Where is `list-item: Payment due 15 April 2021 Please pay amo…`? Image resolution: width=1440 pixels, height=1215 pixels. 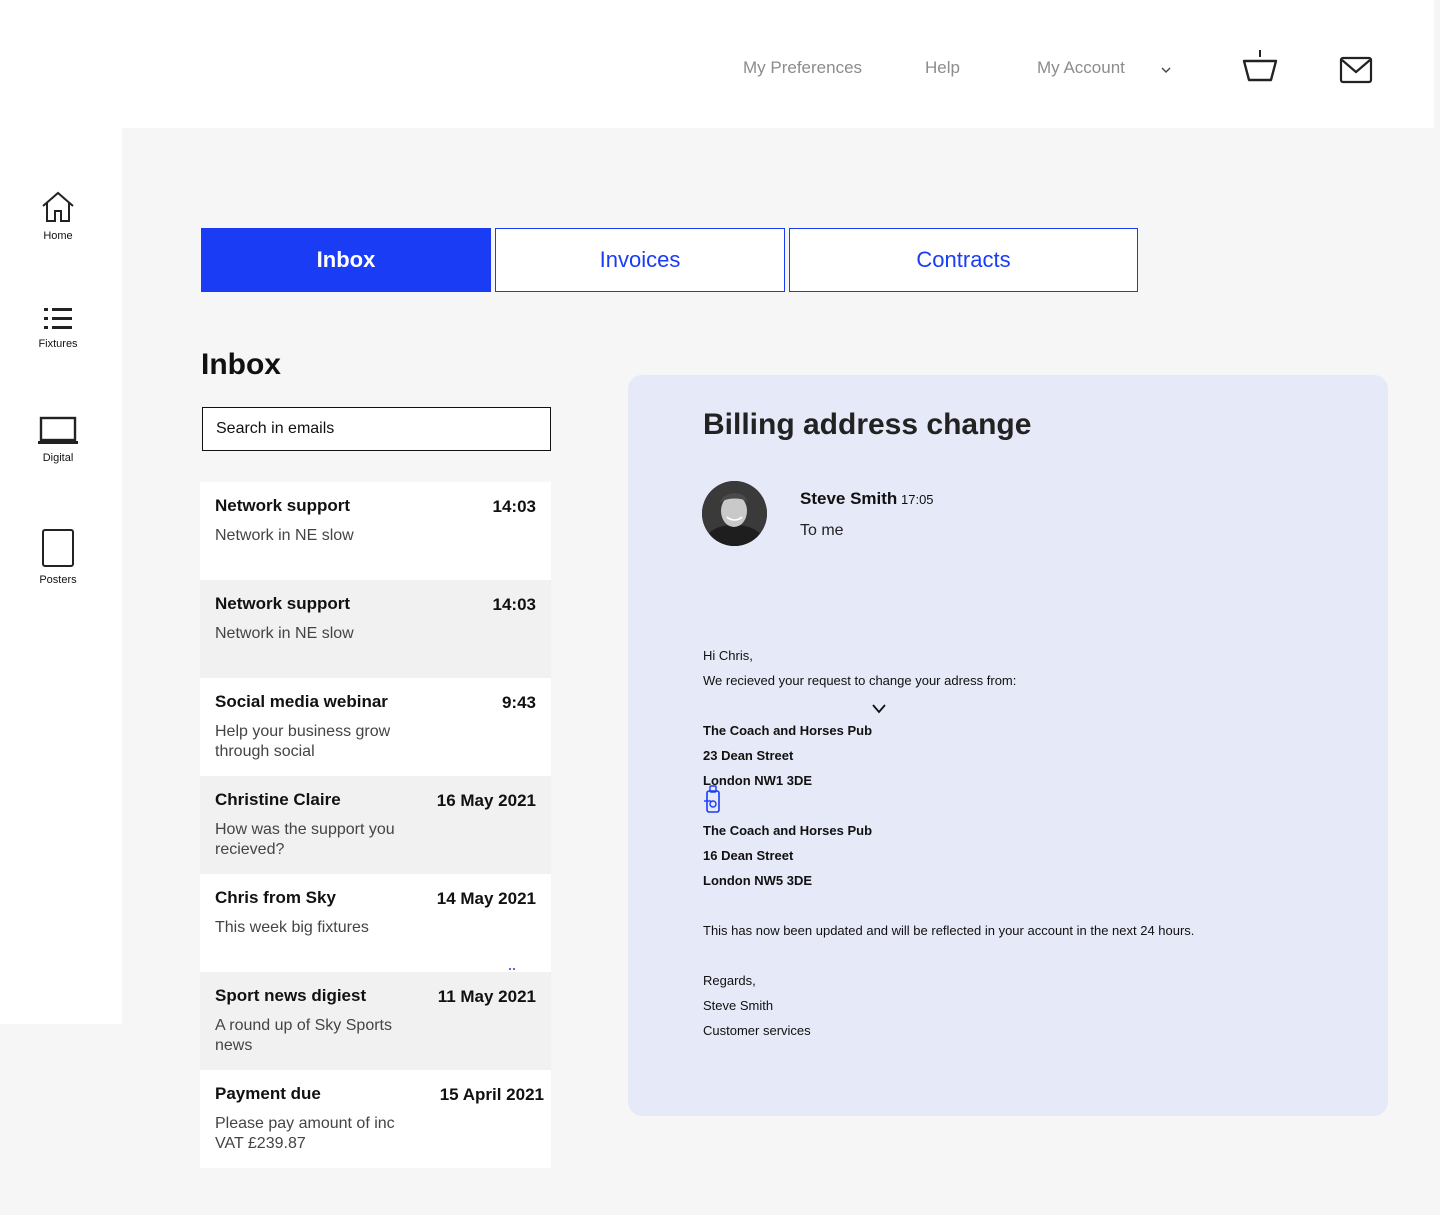
list-item: Payment due 15 April 2021 Please pay amo… is located at coordinates (375, 1119).